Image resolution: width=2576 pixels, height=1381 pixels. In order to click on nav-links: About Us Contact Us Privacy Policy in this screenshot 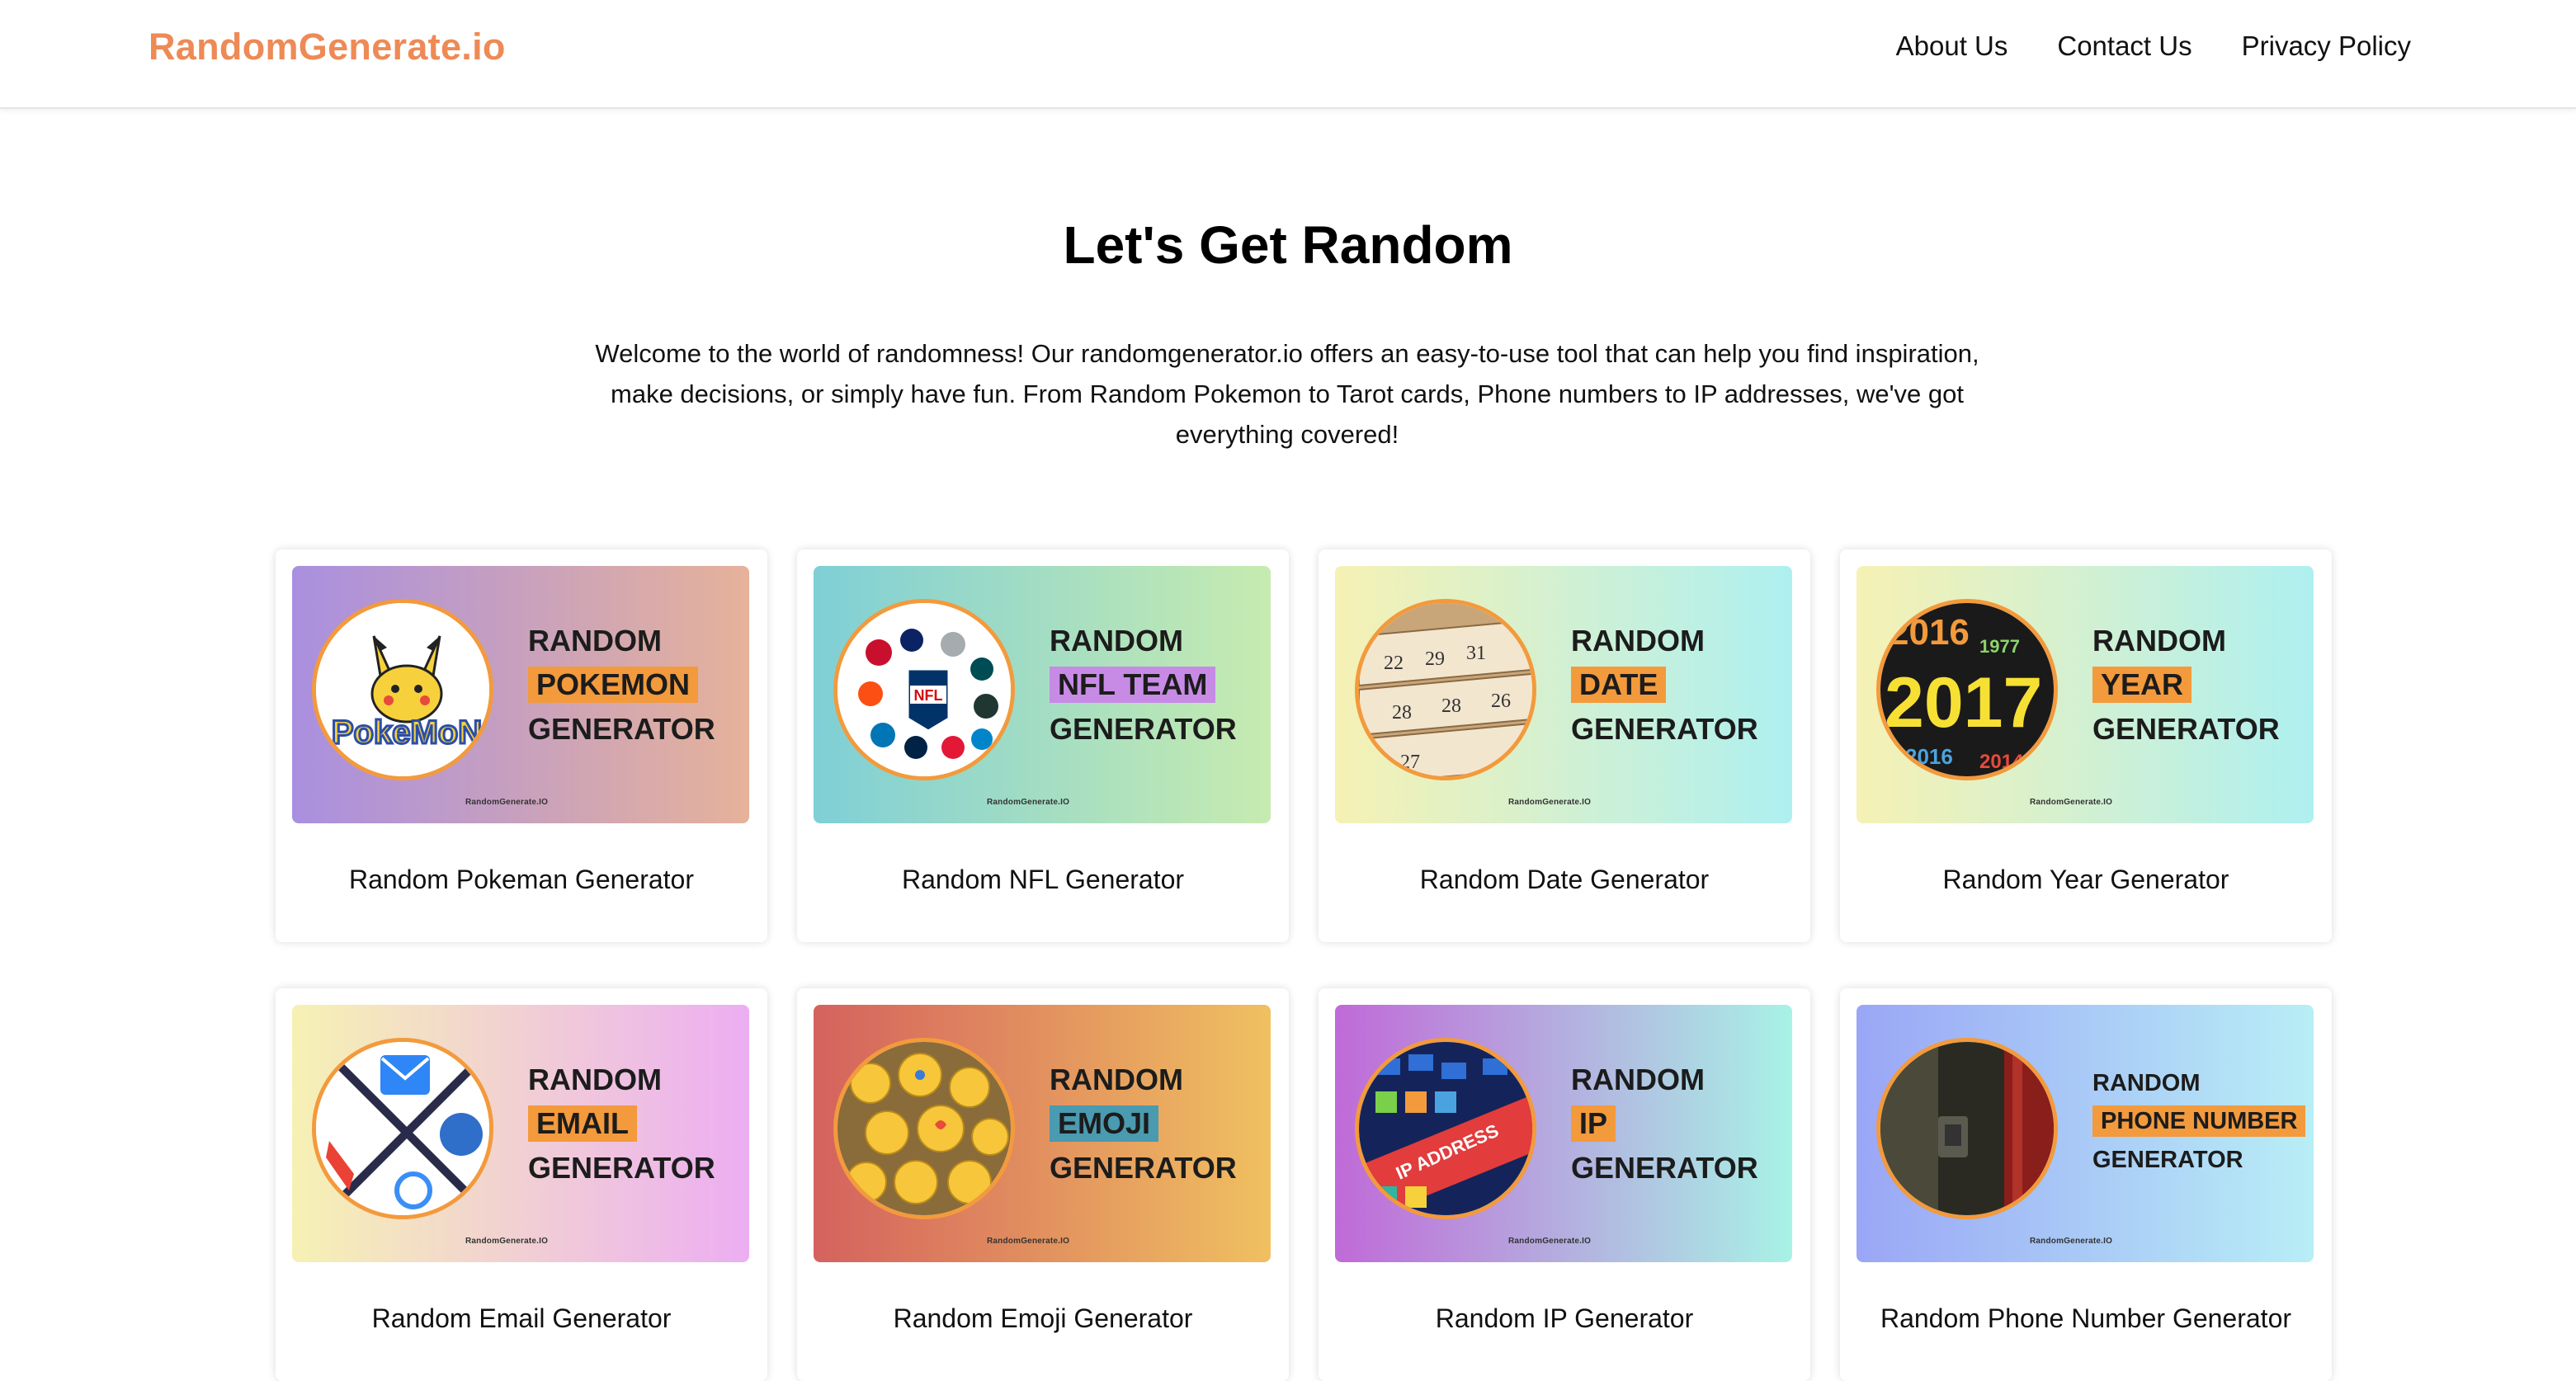, I will do `click(2153, 46)`.